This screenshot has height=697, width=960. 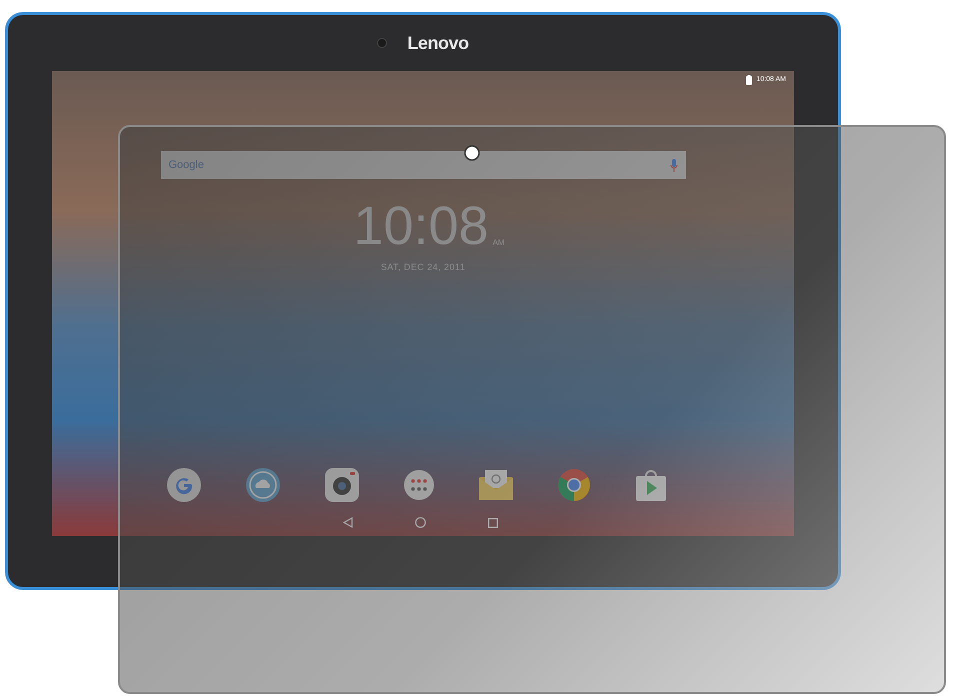 What do you see at coordinates (472, 153) in the screenshot?
I see `camera-cutout-icon` at bounding box center [472, 153].